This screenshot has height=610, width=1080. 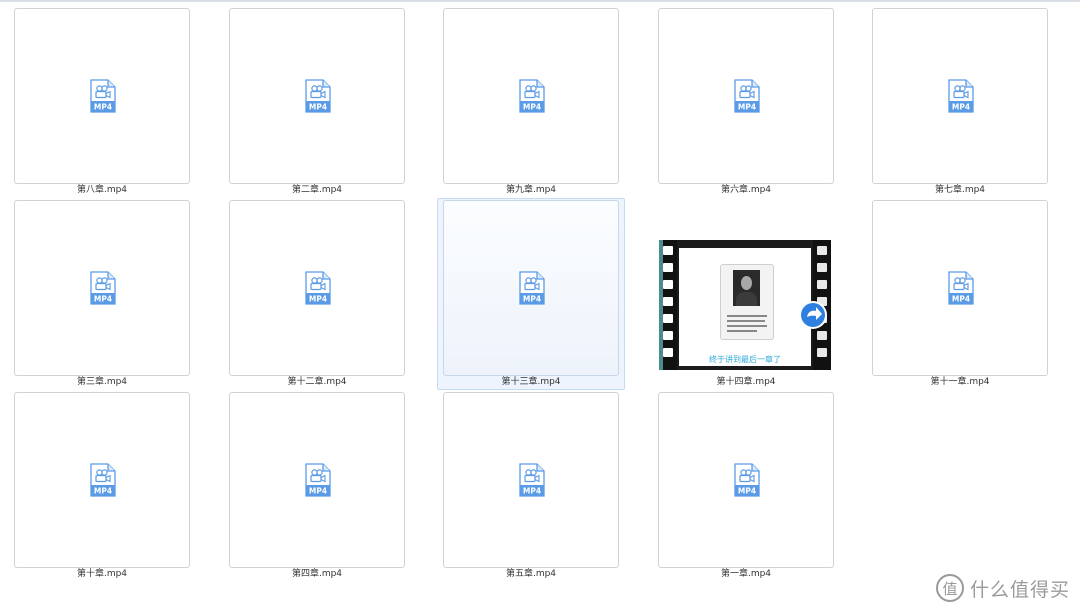 What do you see at coordinates (960, 382) in the screenshot?
I see `file-name-label: 第十一章.mp4` at bounding box center [960, 382].